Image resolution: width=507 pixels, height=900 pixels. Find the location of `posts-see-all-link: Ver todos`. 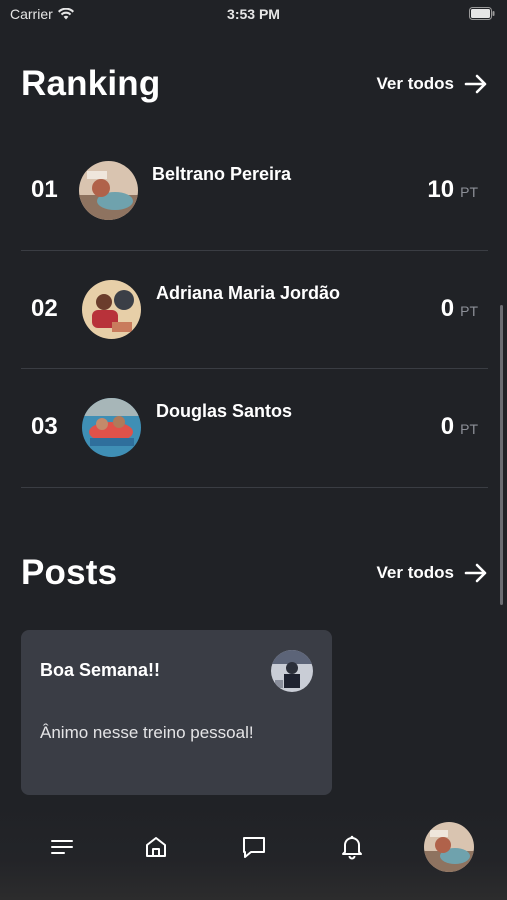

posts-see-all-link: Ver todos is located at coordinates (432, 573).